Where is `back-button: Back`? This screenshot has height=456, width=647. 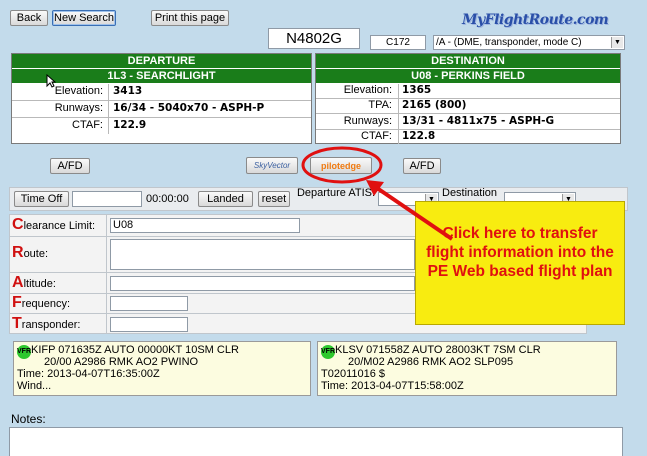 back-button: Back is located at coordinates (29, 18).